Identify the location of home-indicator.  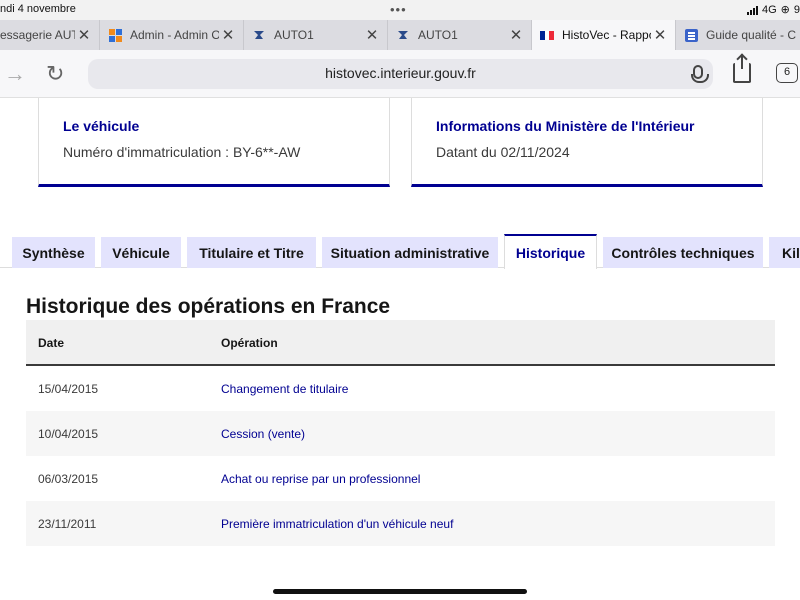
(400, 591).